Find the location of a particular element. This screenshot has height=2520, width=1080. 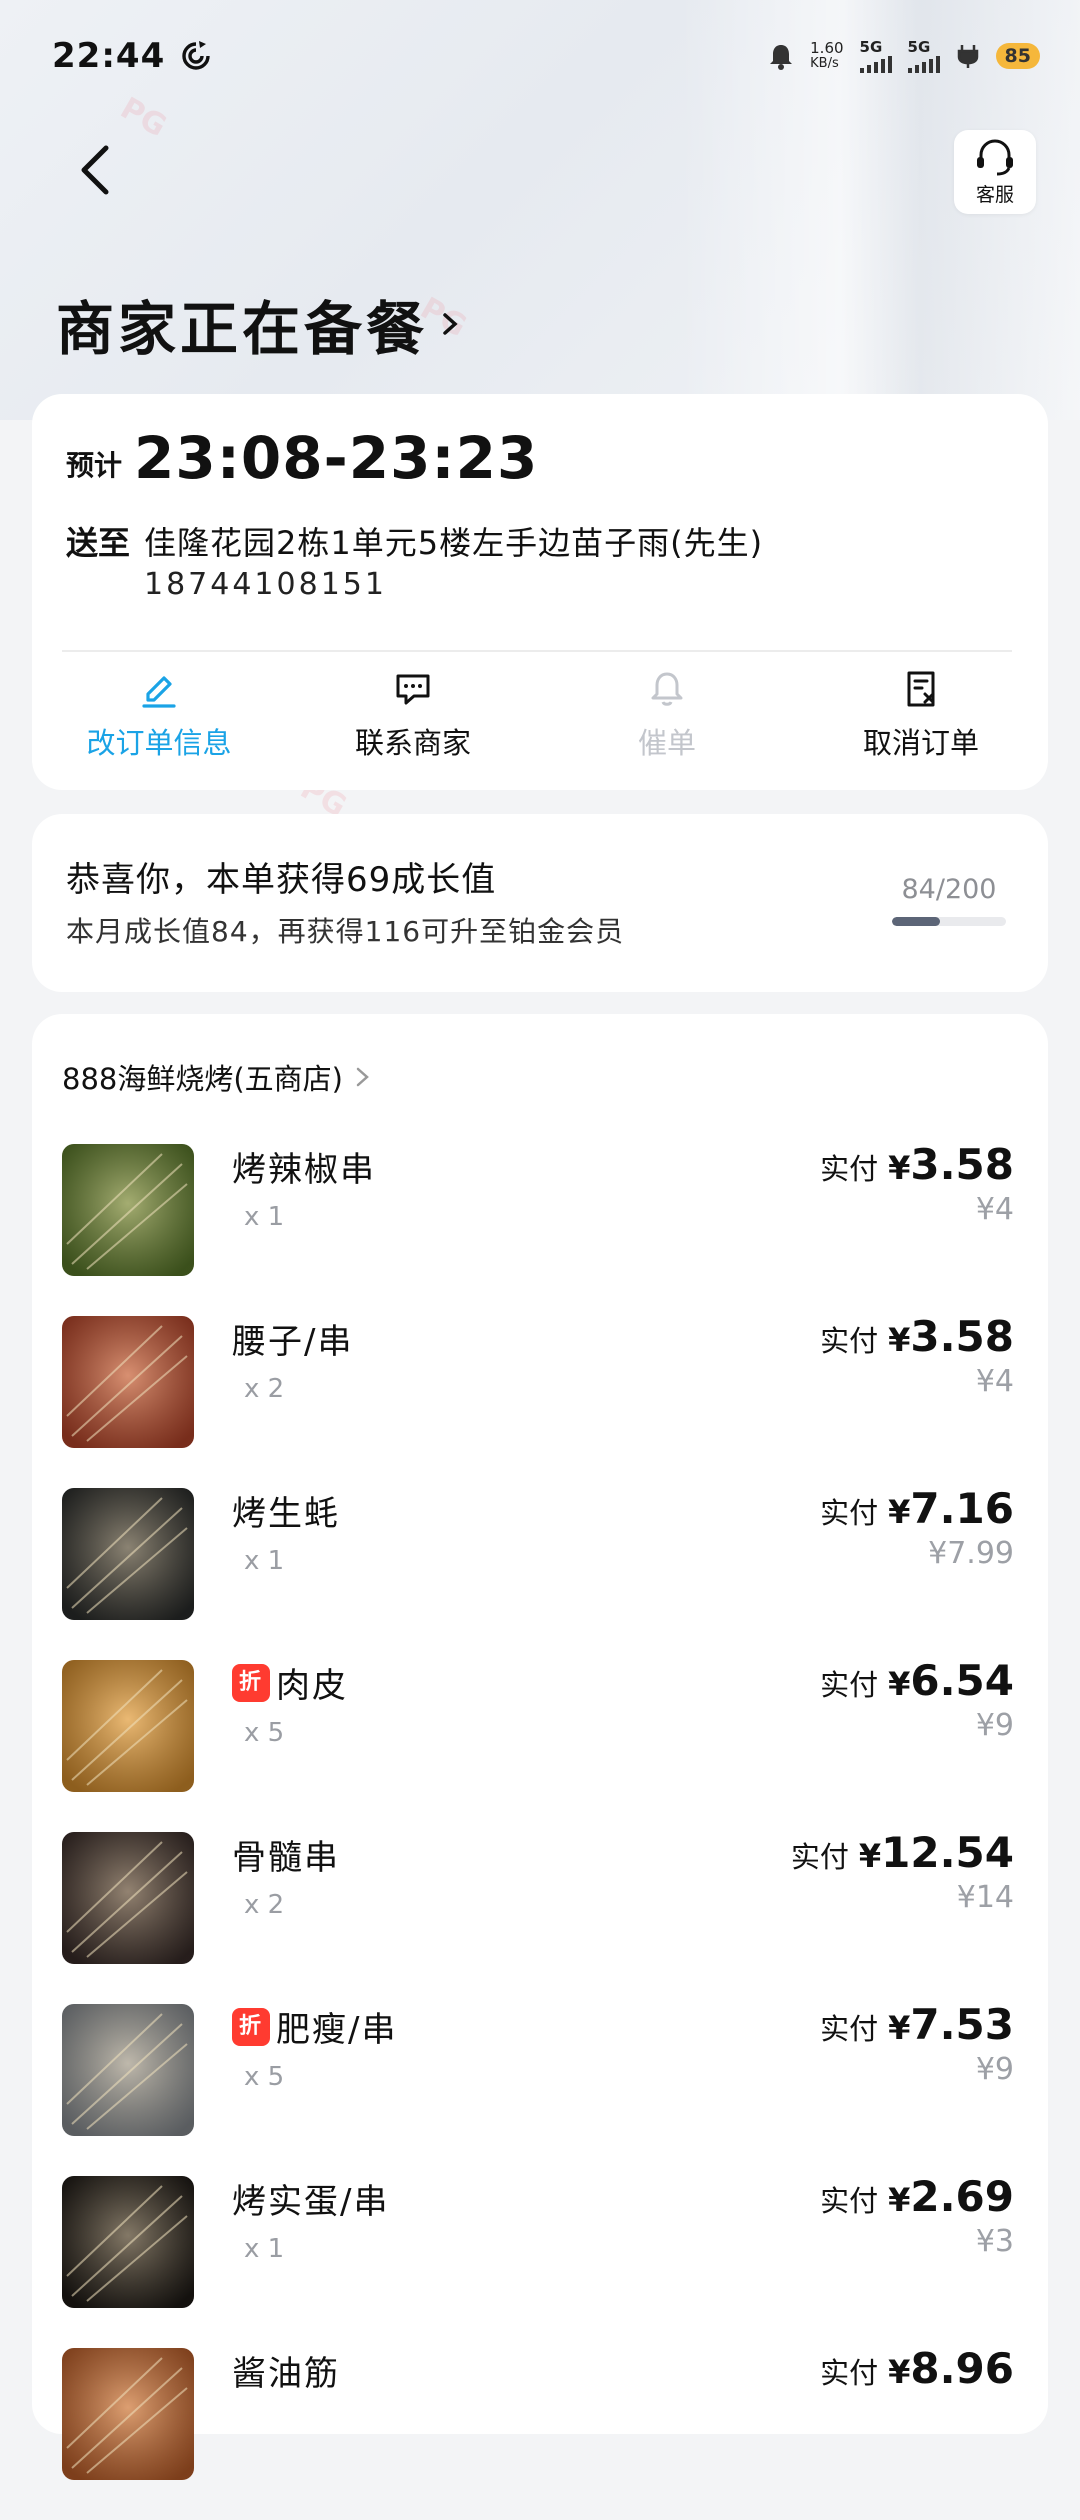

address-text: 佳隆花园2栋1单元5楼左手边苗子雨(先生) is located at coordinates (454, 543).